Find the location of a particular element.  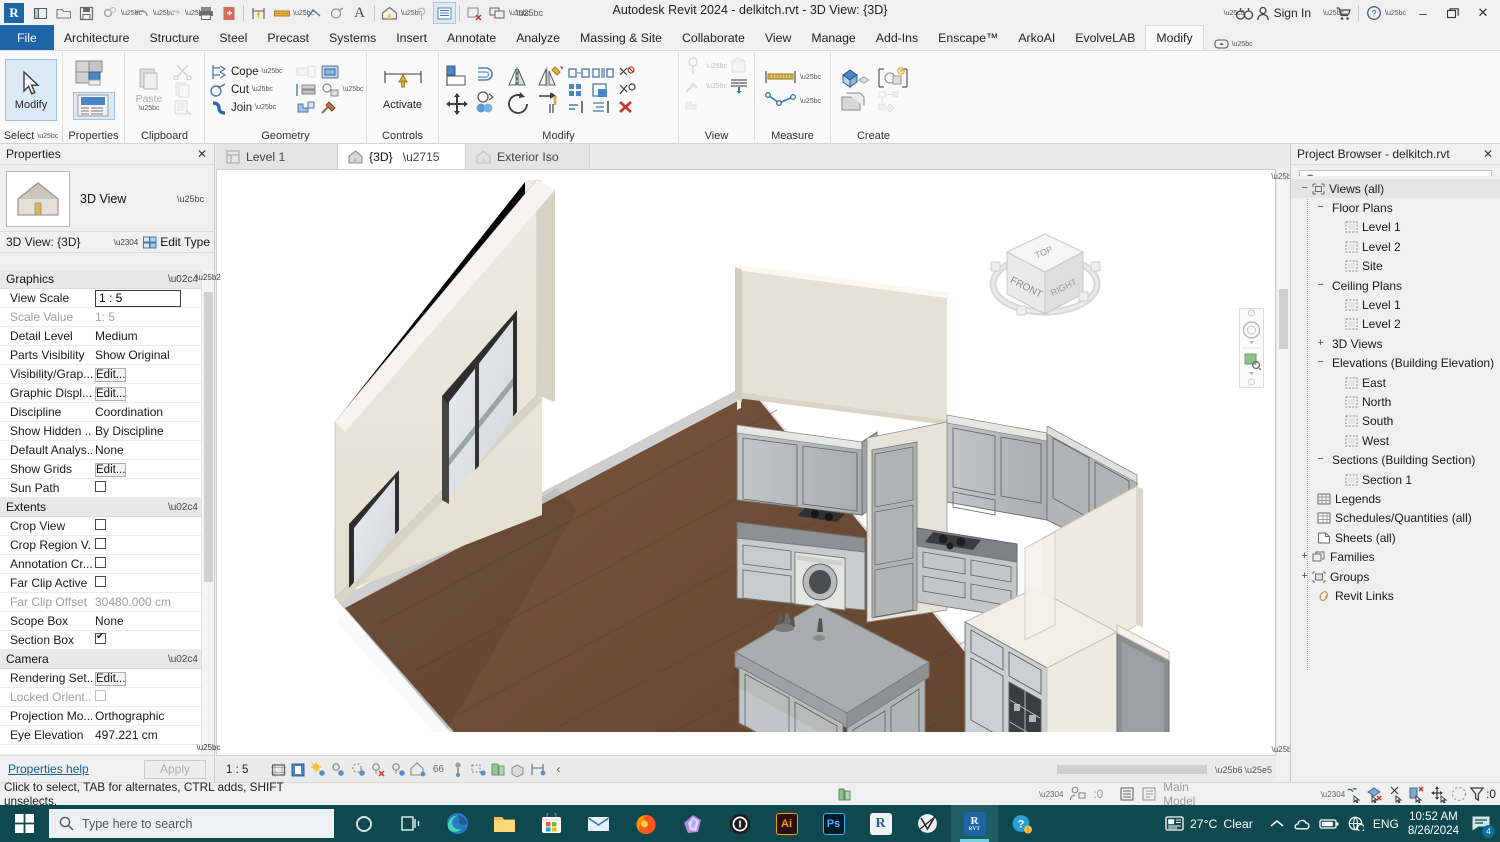

rendering-dialog-icon is located at coordinates (358, 770).